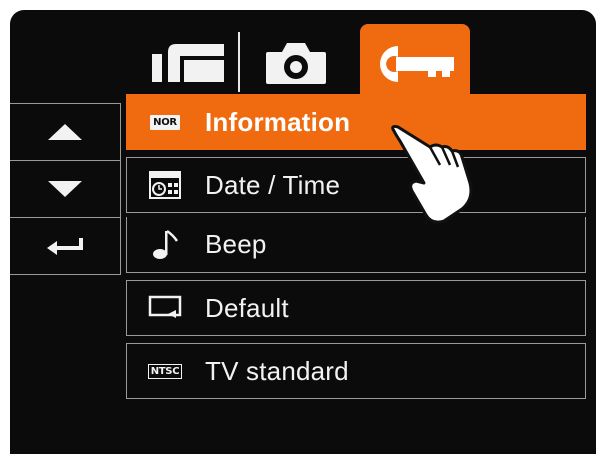 The width and height of the screenshot is (604, 454). What do you see at coordinates (356, 245) in the screenshot?
I see `menu-item-beep: Beep` at bounding box center [356, 245].